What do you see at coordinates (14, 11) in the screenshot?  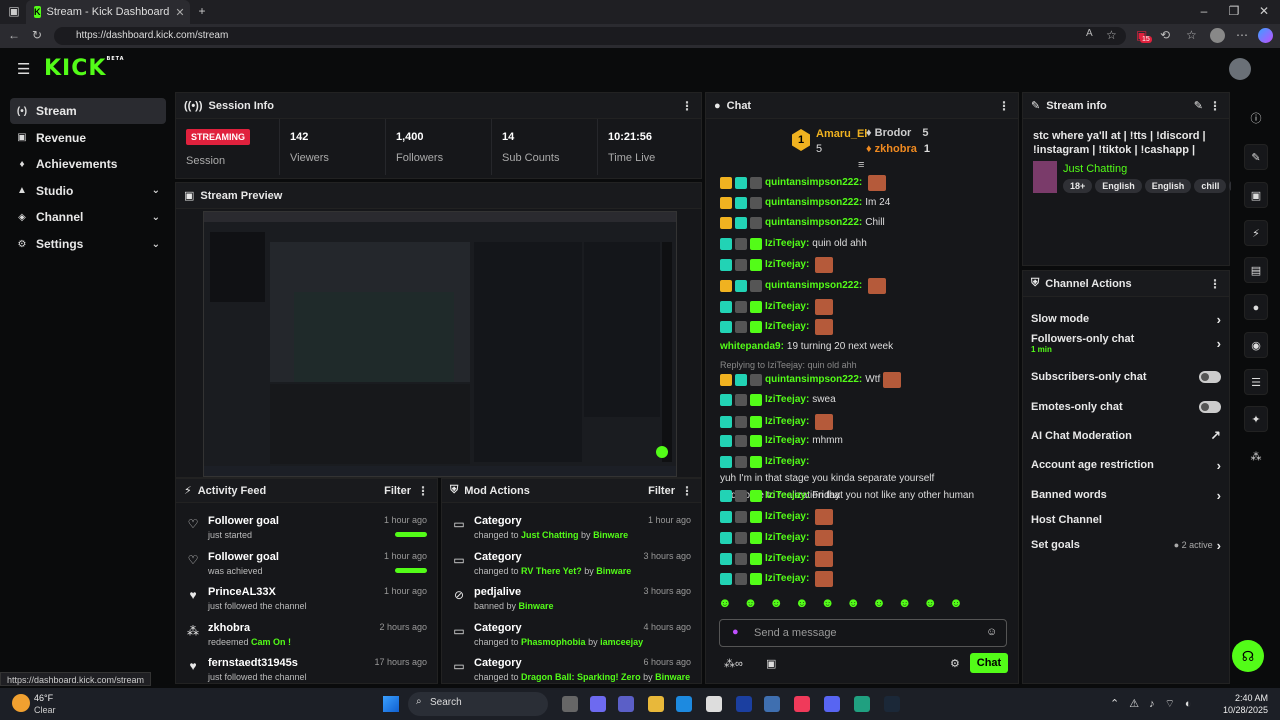 I see `tab-actions-icon: ▣` at bounding box center [14, 11].